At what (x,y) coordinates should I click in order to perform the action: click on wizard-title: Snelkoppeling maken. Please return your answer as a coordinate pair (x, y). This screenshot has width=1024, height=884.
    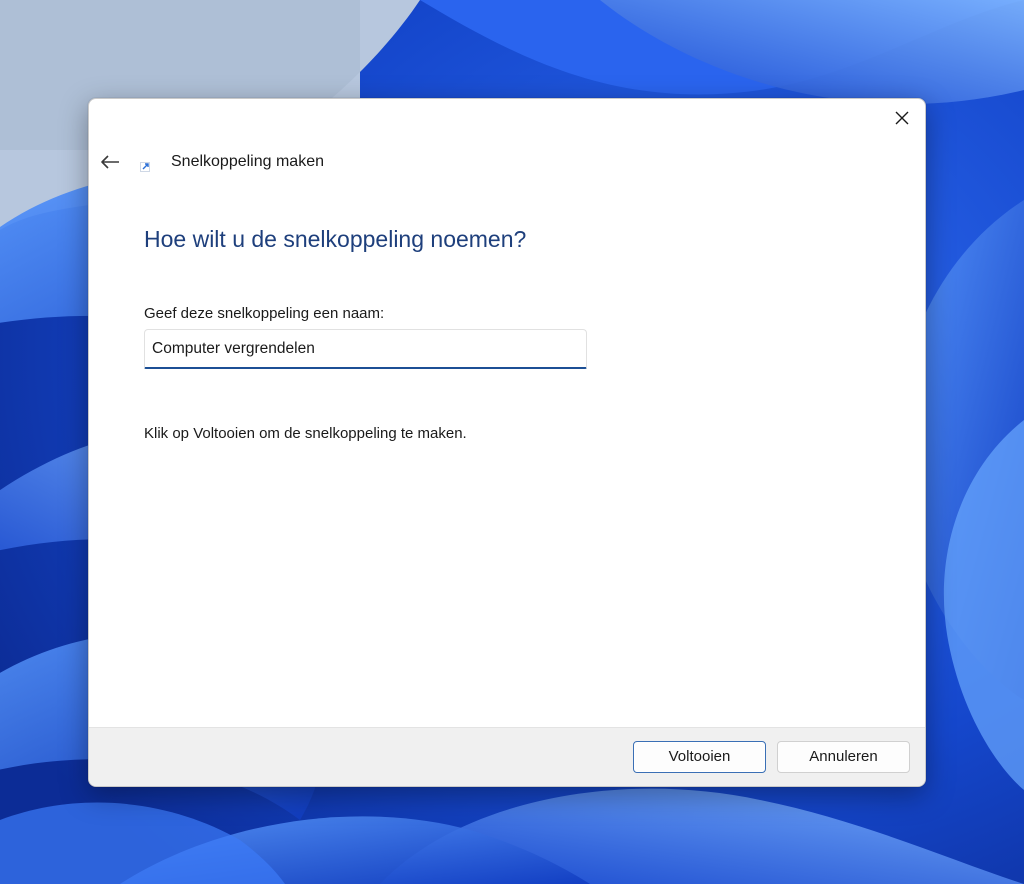
    Looking at the image, I should click on (247, 161).